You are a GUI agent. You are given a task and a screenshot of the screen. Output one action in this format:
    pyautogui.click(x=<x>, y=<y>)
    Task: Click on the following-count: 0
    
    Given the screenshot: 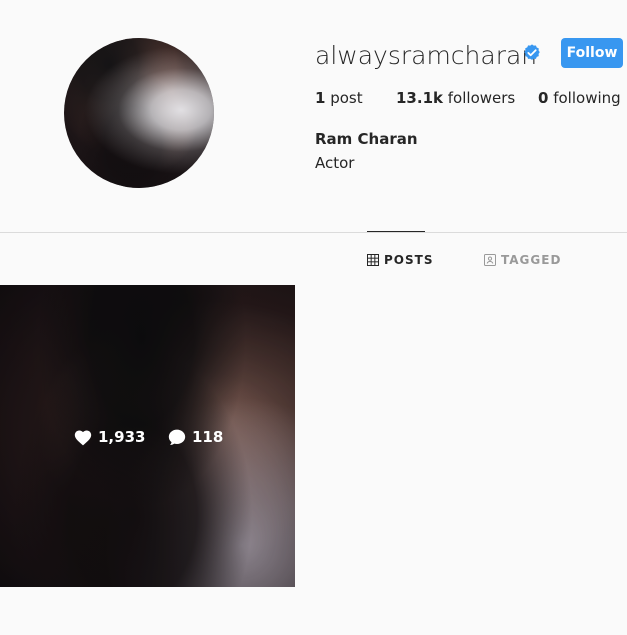 What is the action you would take?
    pyautogui.click(x=543, y=98)
    